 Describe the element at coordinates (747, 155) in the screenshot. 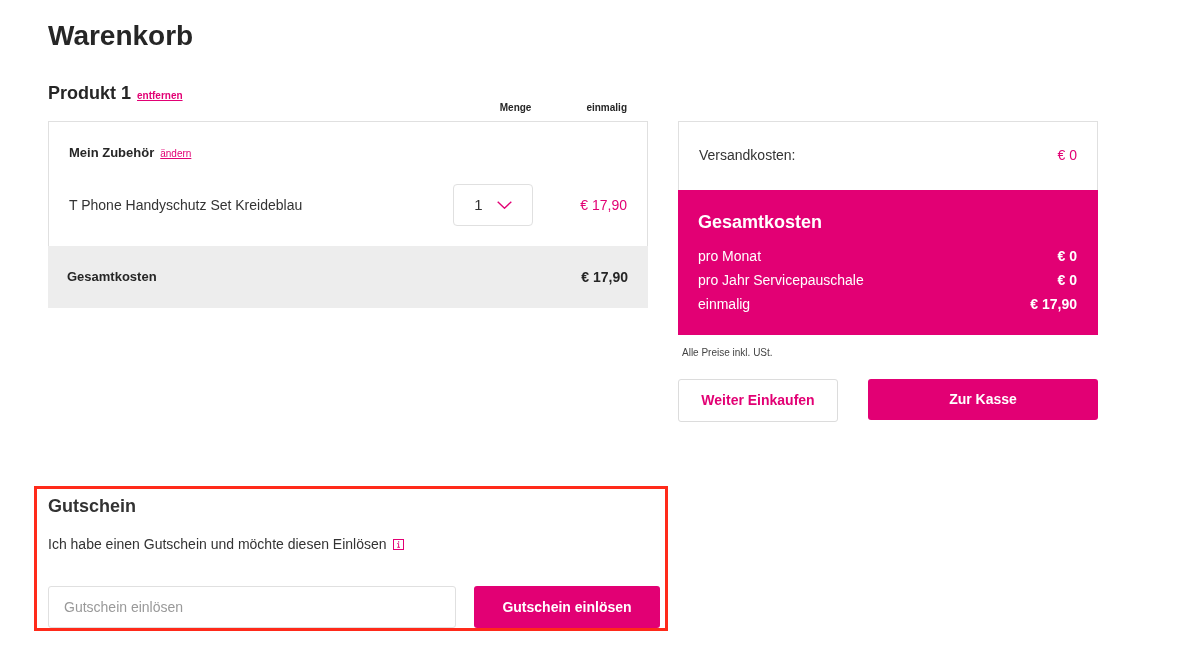

I see `shipping-label: Versandkosten:` at that location.